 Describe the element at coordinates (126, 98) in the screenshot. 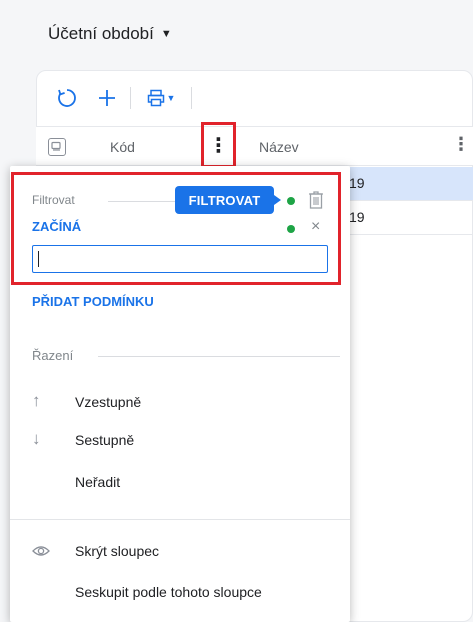

I see `grid-toolbar: ▼` at that location.